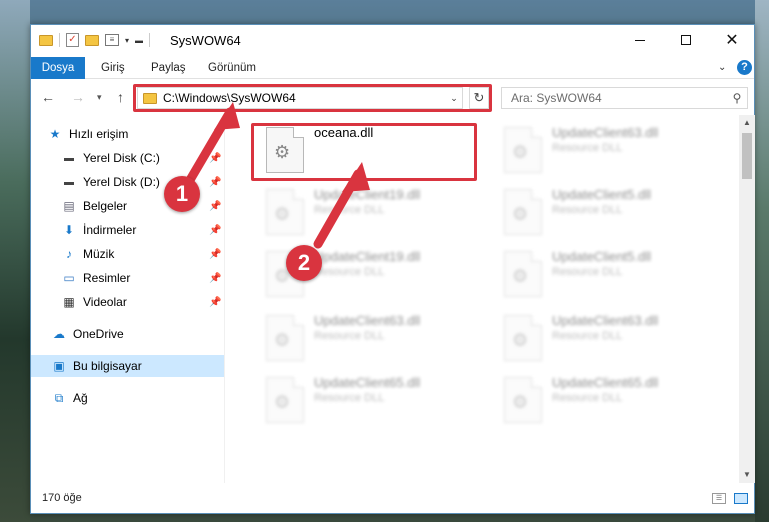 This screenshot has width=769, height=522. I want to click on tab-share: Paylaş, so click(168, 68).